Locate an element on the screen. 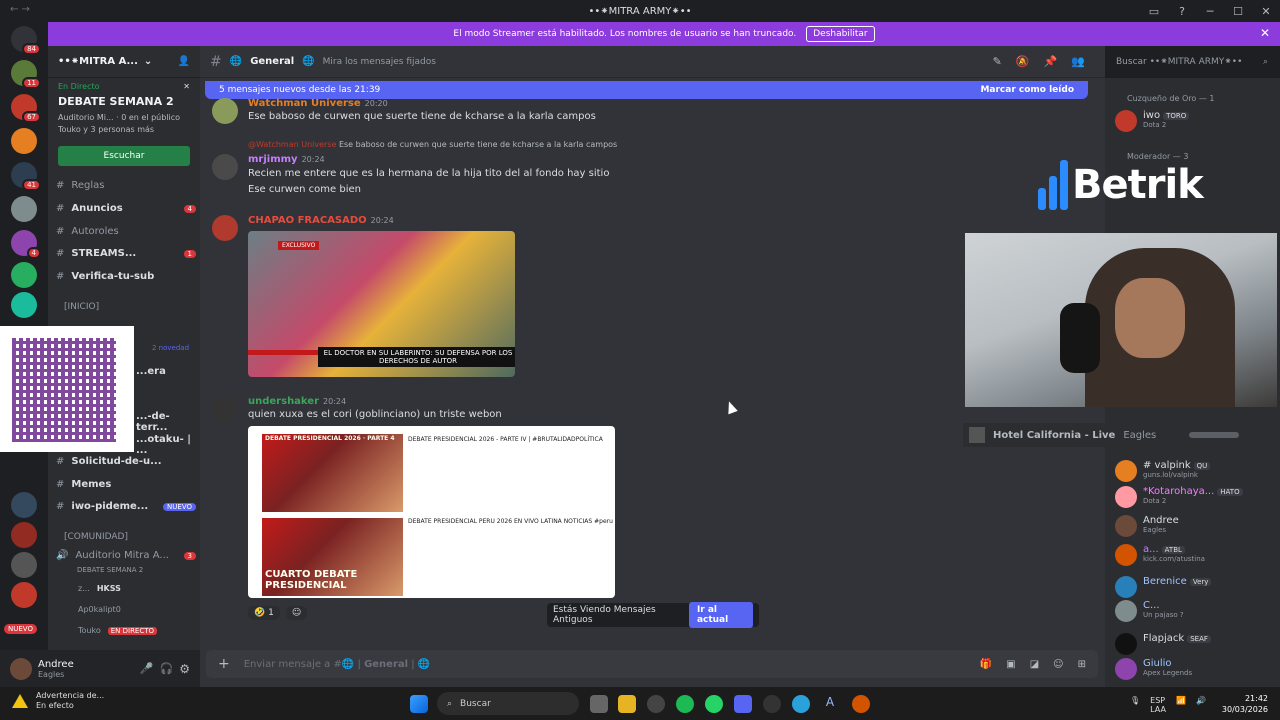 The image size is (1280, 720). message-author: Watchman Universe is located at coordinates (304, 103).